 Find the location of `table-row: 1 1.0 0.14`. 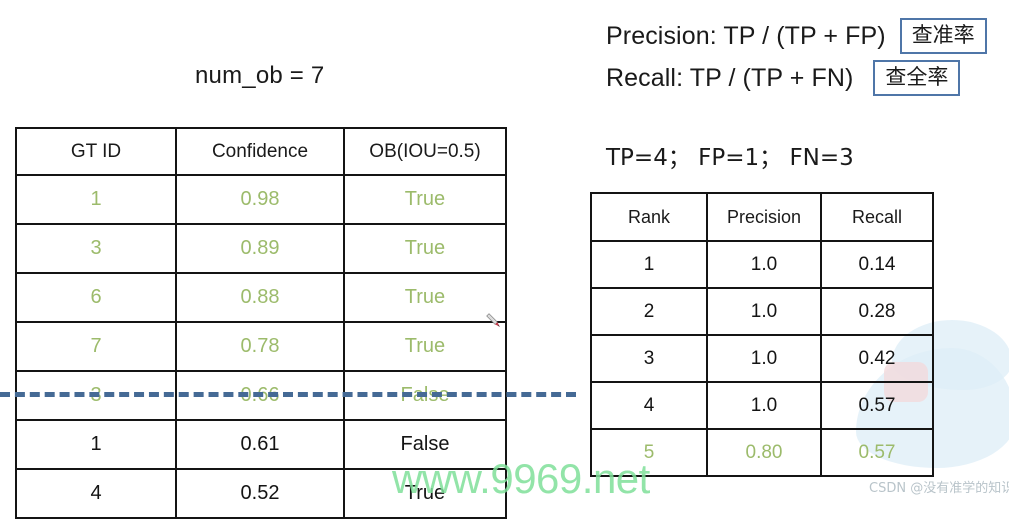

table-row: 1 1.0 0.14 is located at coordinates (762, 264).